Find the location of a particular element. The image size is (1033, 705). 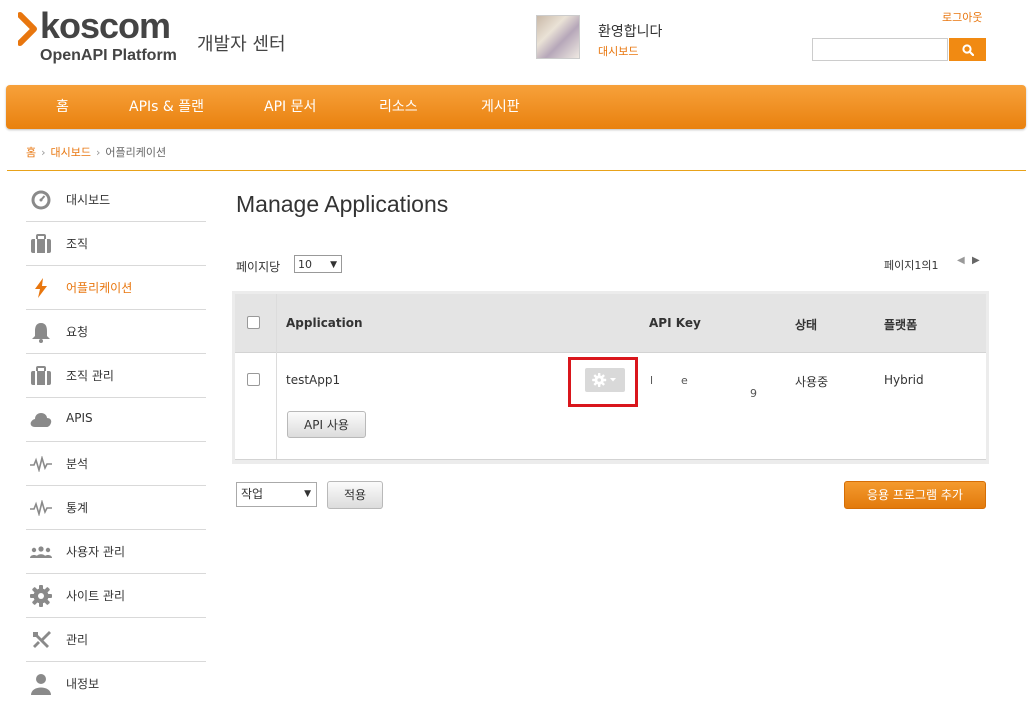

main-nav: 홈 APIs & 플랜 API 문서 리소스 게시판 is located at coordinates (516, 107).